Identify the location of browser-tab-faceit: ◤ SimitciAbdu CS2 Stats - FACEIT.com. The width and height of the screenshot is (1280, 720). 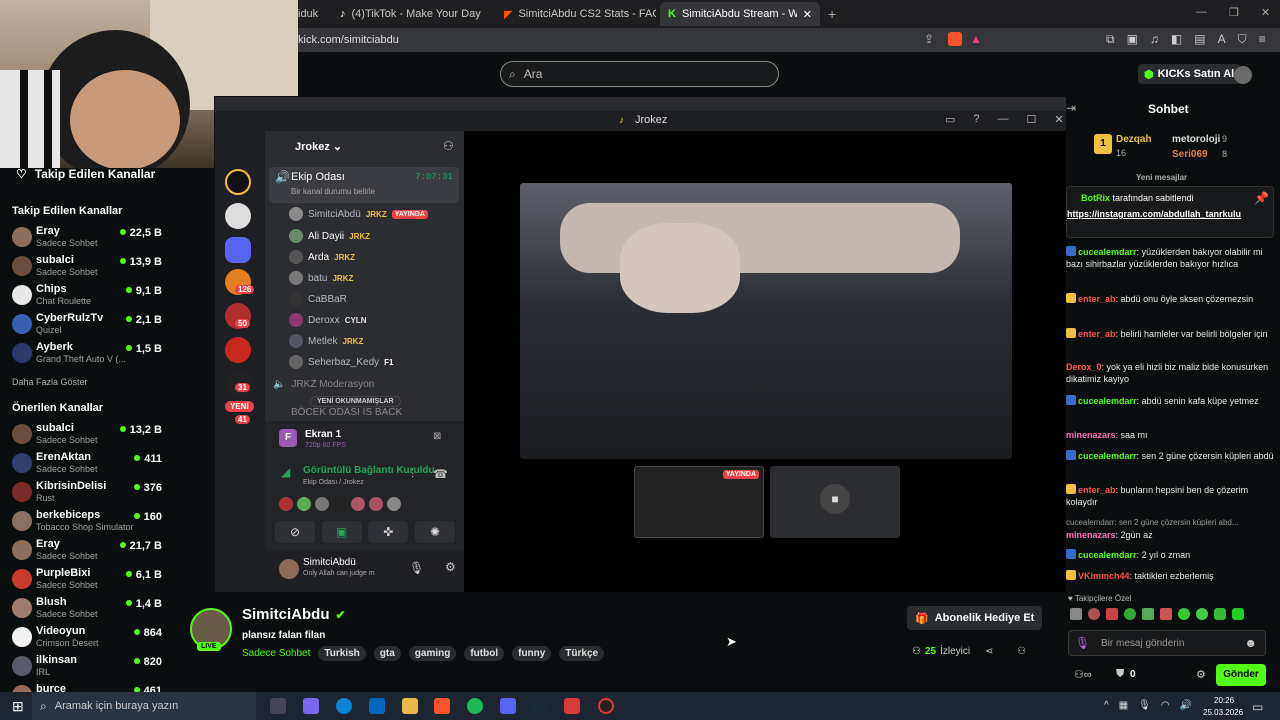
(576, 14).